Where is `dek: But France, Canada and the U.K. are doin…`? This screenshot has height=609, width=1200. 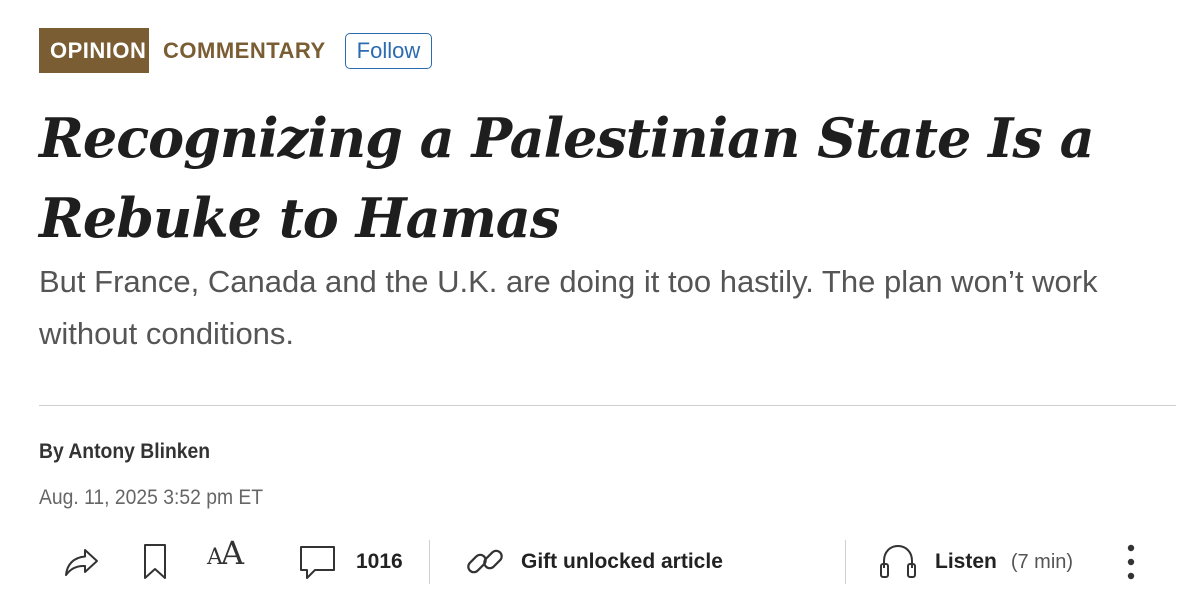 dek: But France, Canada and the U.K. are doin… is located at coordinates (568, 307).